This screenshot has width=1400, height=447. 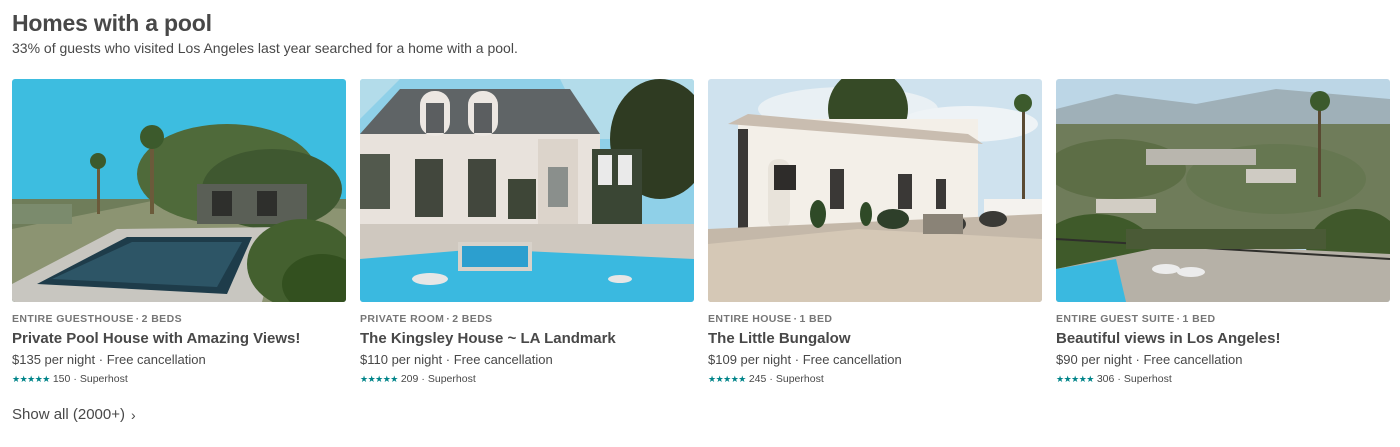 What do you see at coordinates (409, 379) in the screenshot?
I see `review-count: 209` at bounding box center [409, 379].